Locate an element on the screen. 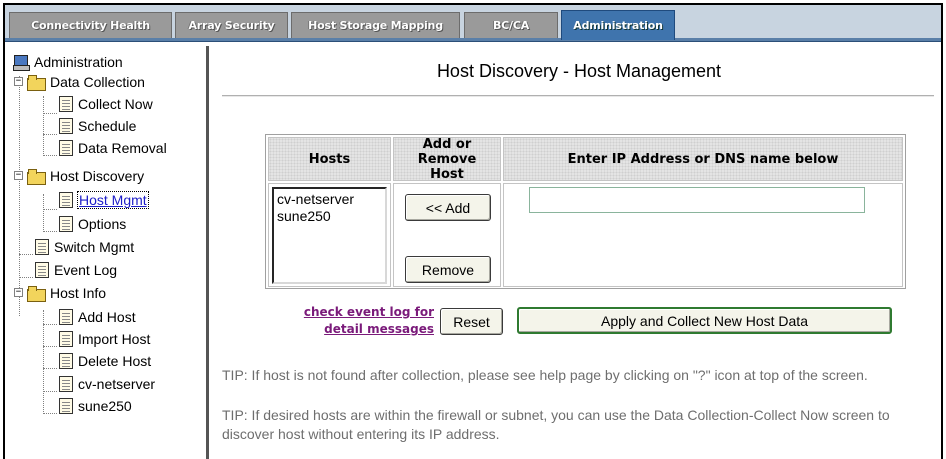  tree-label: Import Host is located at coordinates (114, 339).